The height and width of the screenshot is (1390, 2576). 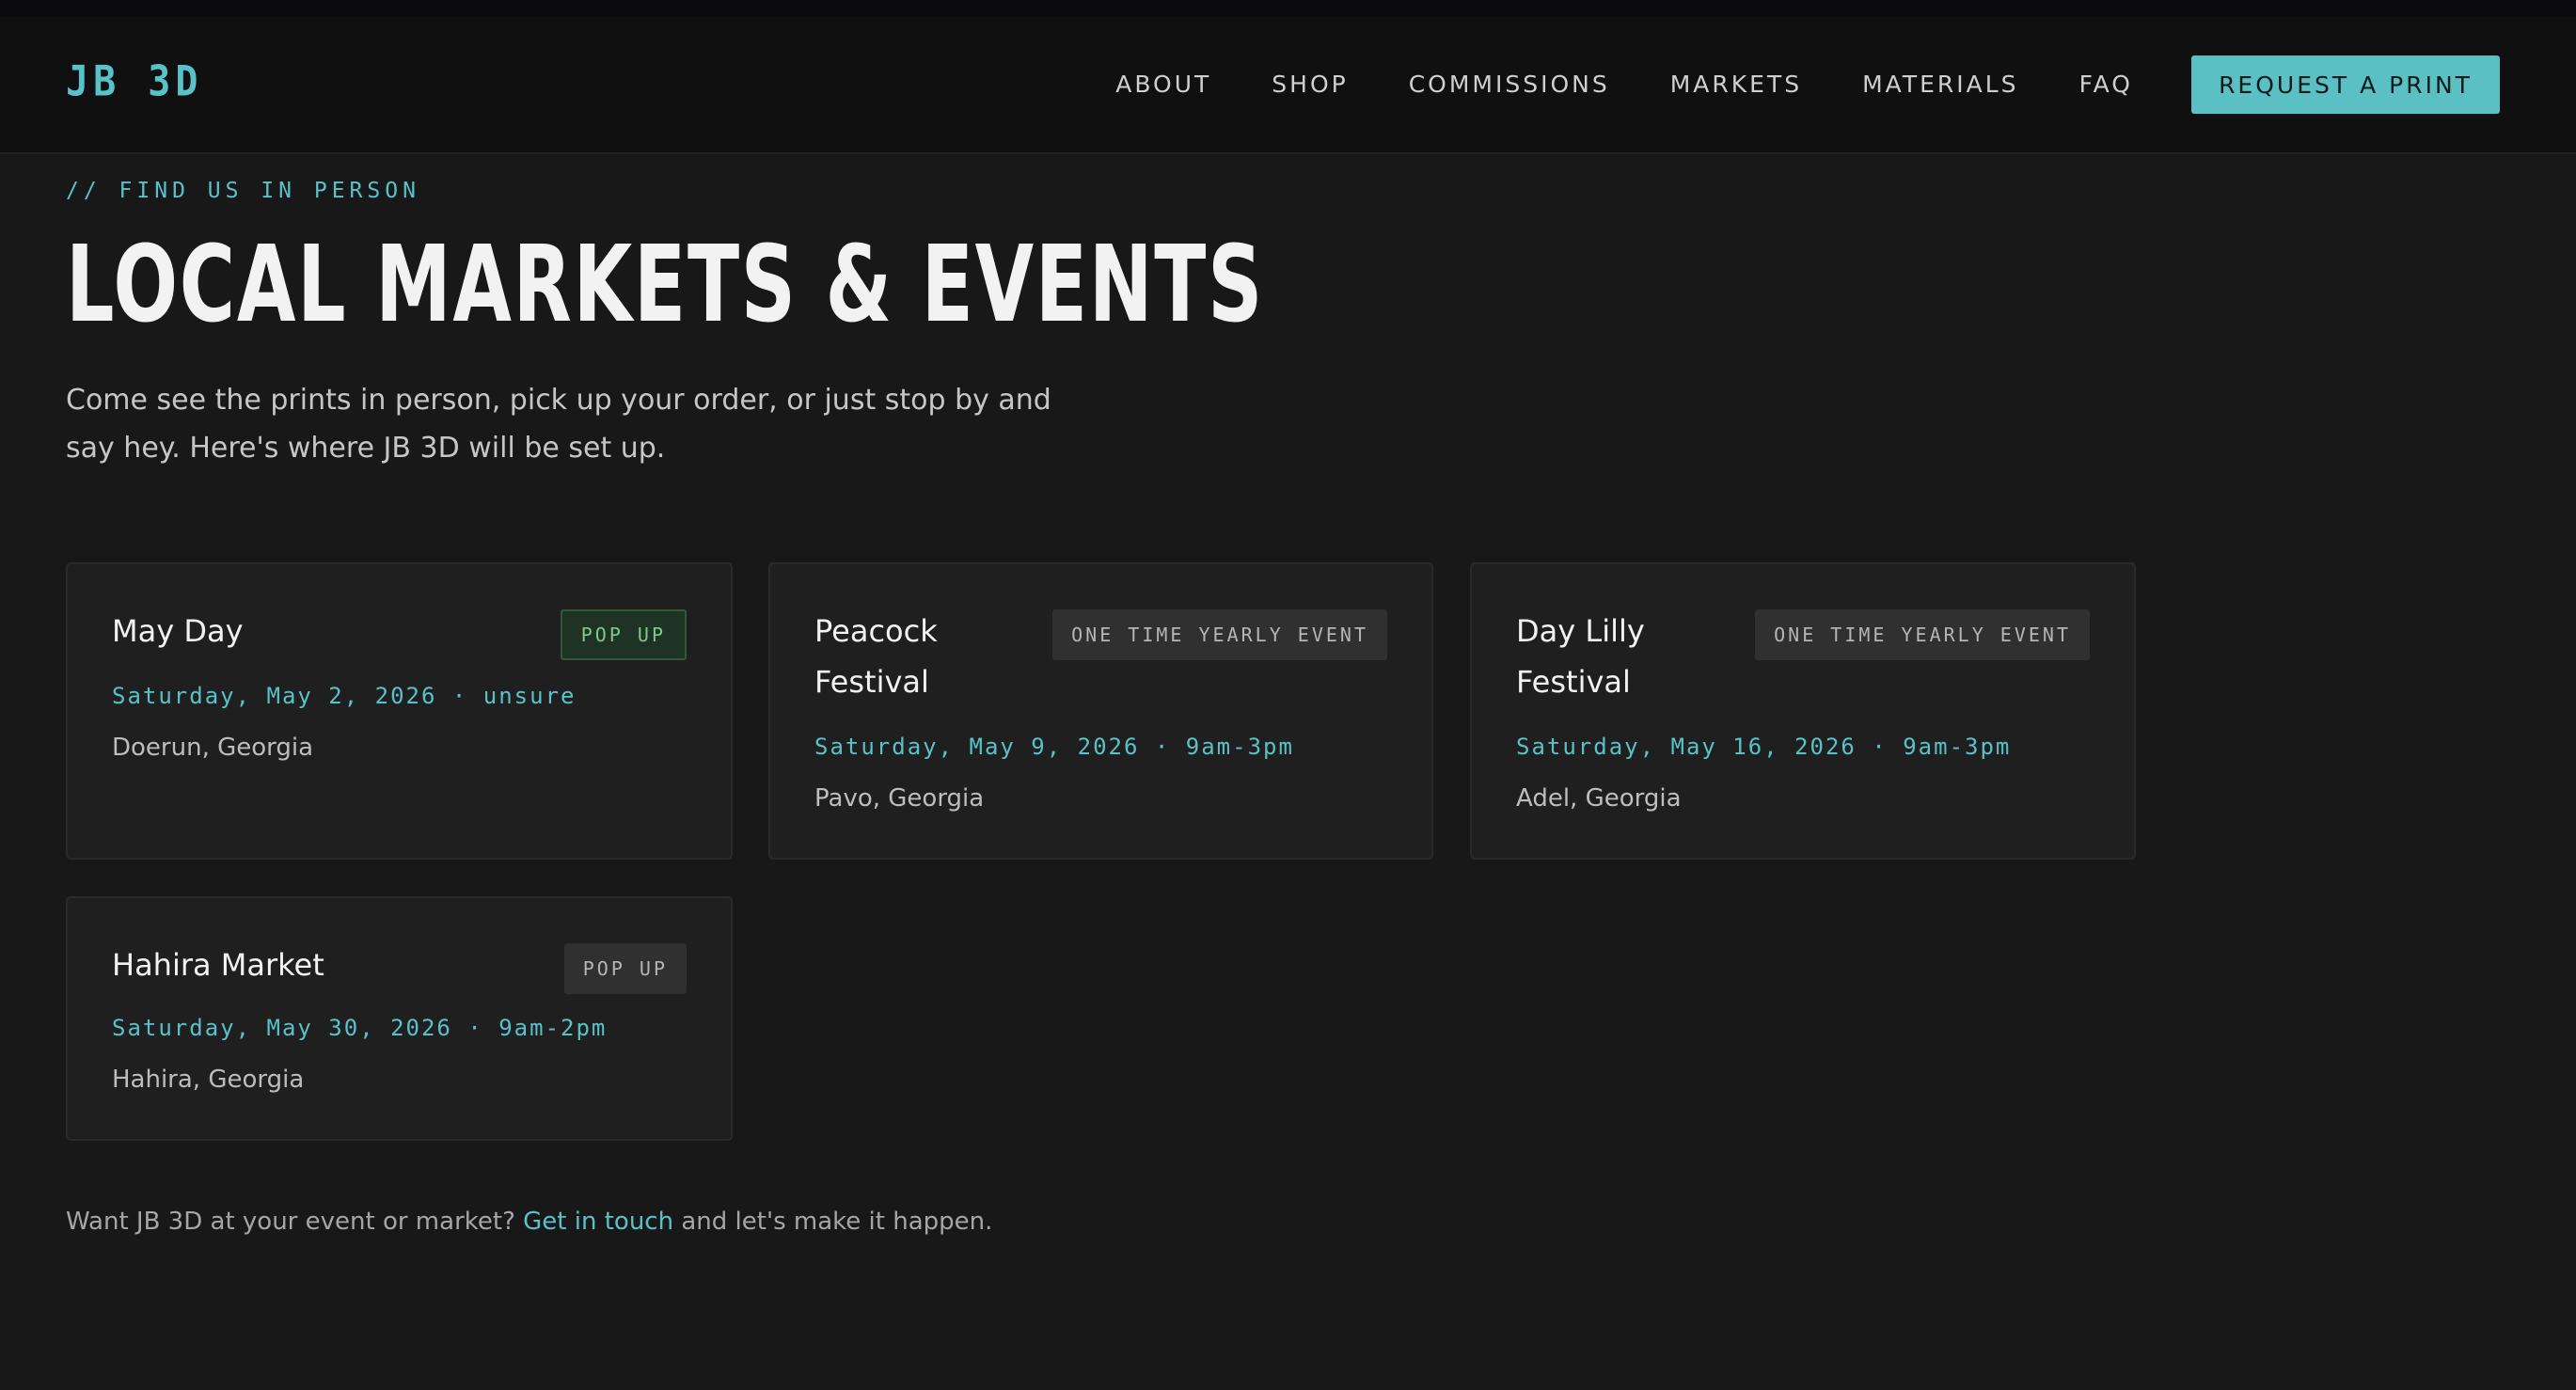 What do you see at coordinates (1940, 85) in the screenshot?
I see `nav-item-materials: MATERIALS` at bounding box center [1940, 85].